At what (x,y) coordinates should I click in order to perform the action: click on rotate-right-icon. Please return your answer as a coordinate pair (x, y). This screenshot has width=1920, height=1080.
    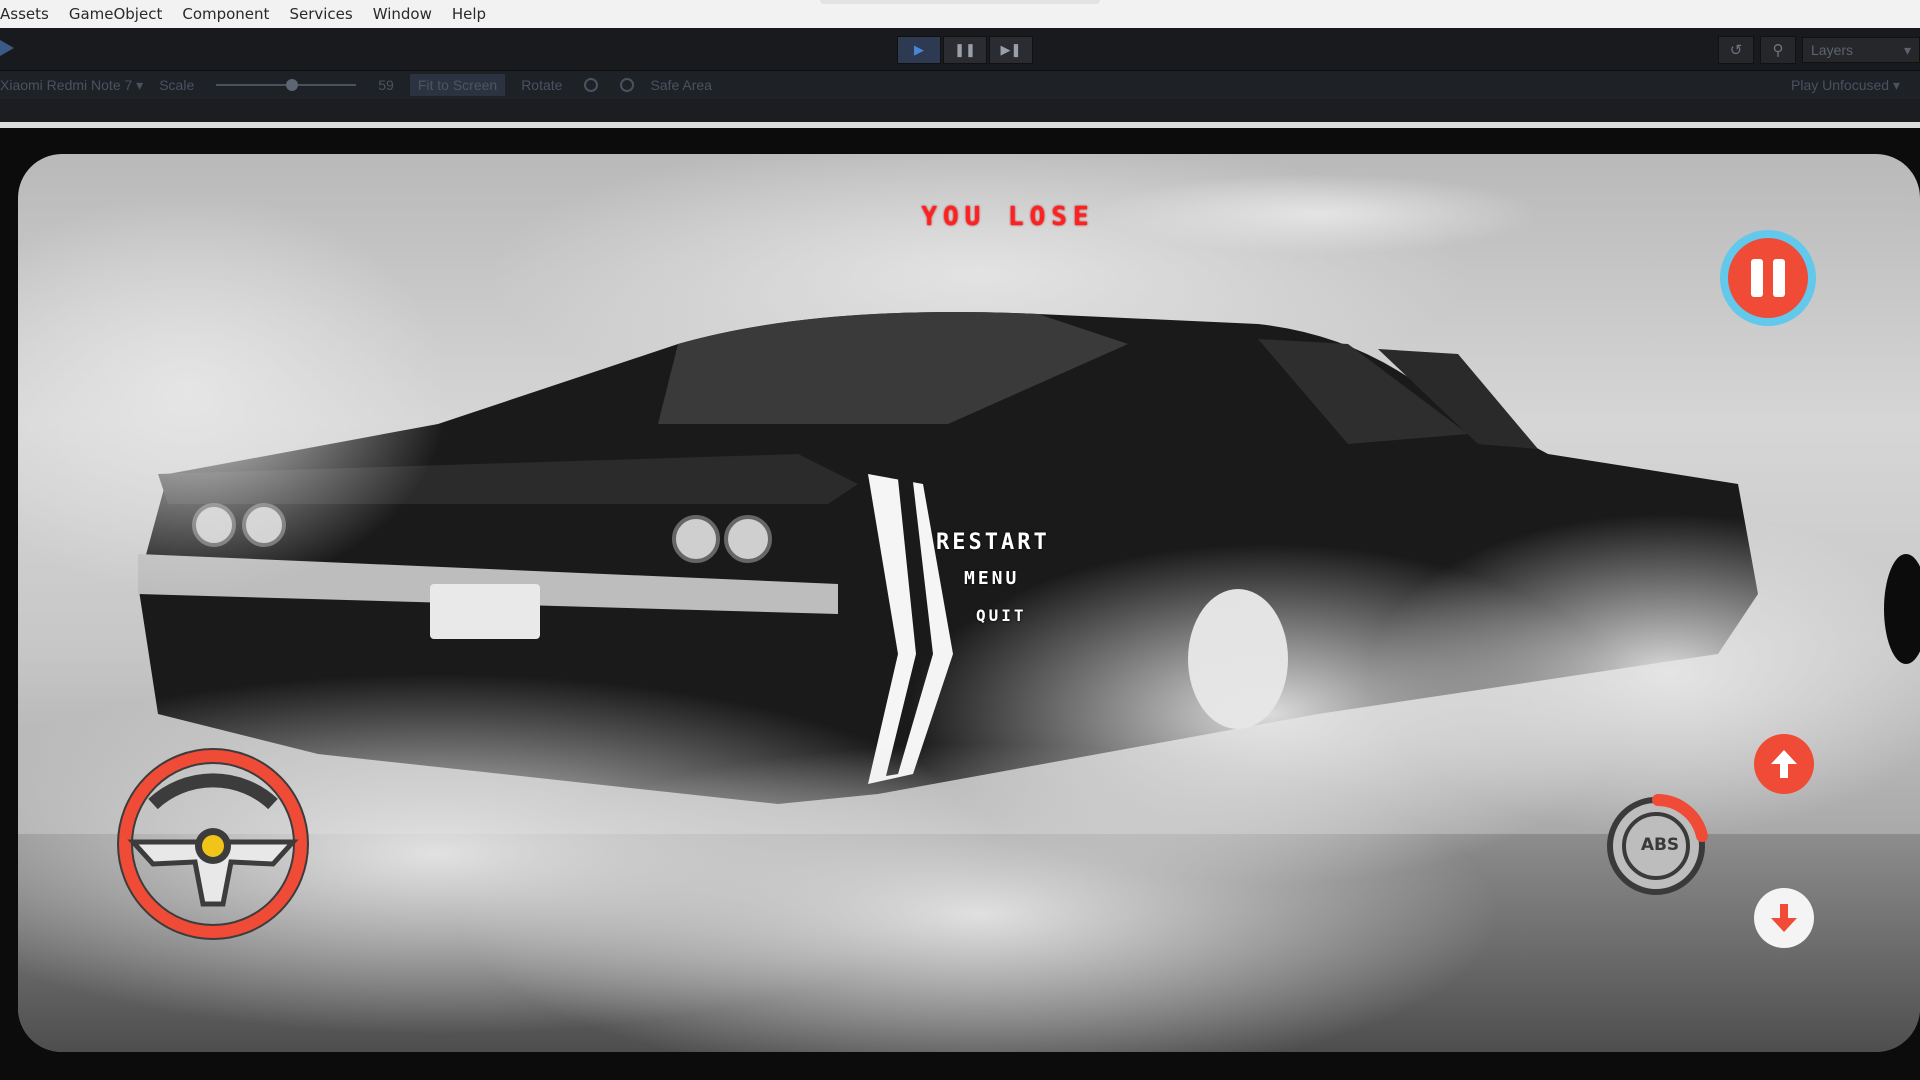
    Looking at the image, I should click on (627, 85).